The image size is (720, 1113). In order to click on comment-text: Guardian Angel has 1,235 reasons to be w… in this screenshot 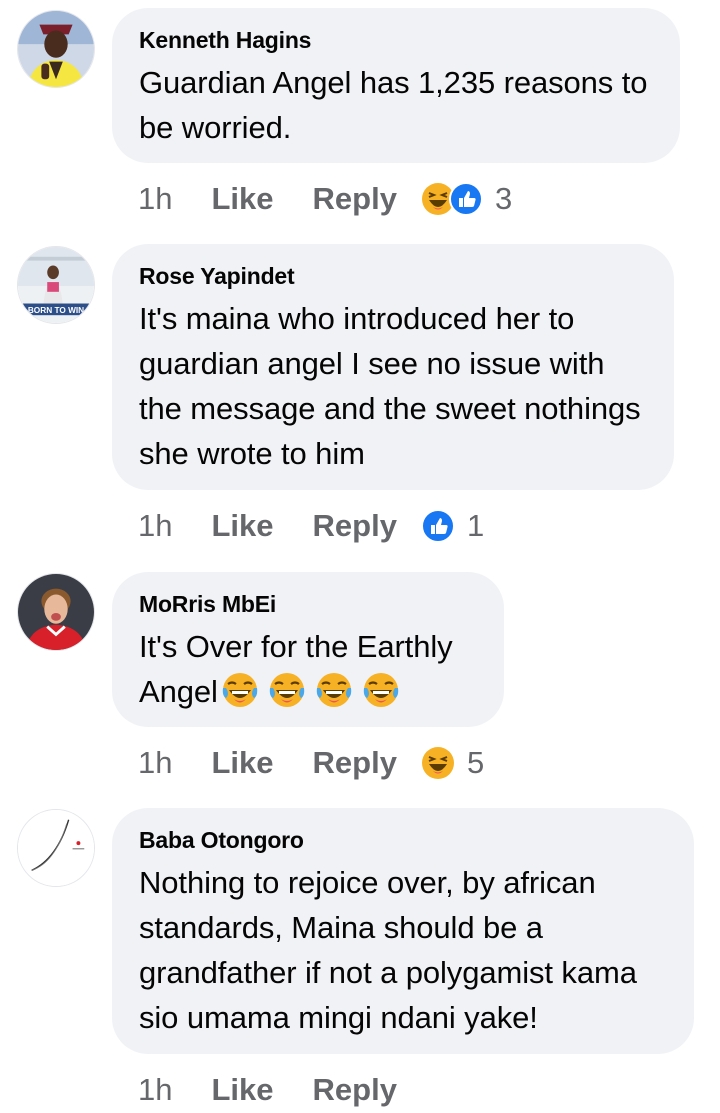, I will do `click(393, 105)`.